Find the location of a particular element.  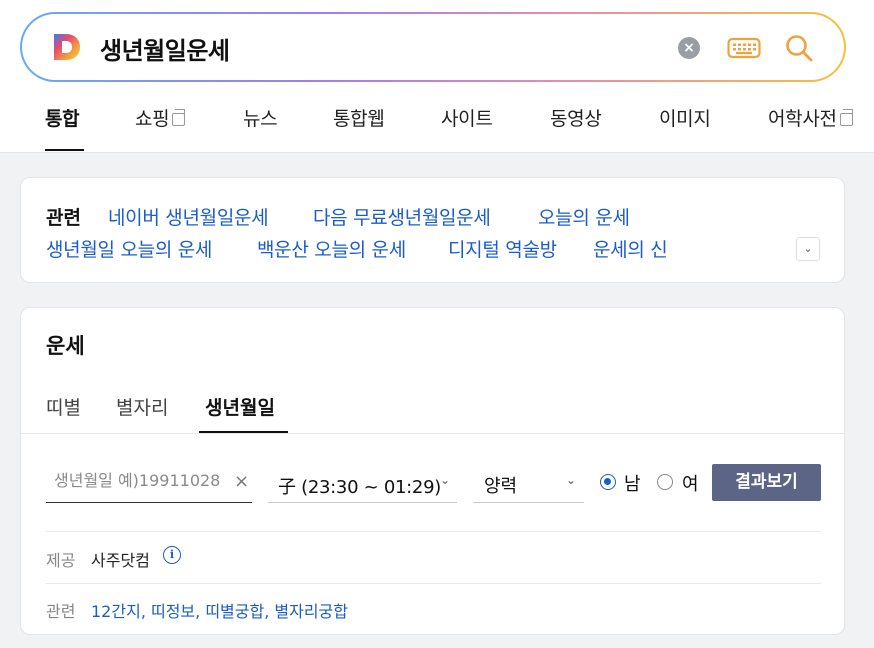

active-tab-indicator is located at coordinates (64, 150).